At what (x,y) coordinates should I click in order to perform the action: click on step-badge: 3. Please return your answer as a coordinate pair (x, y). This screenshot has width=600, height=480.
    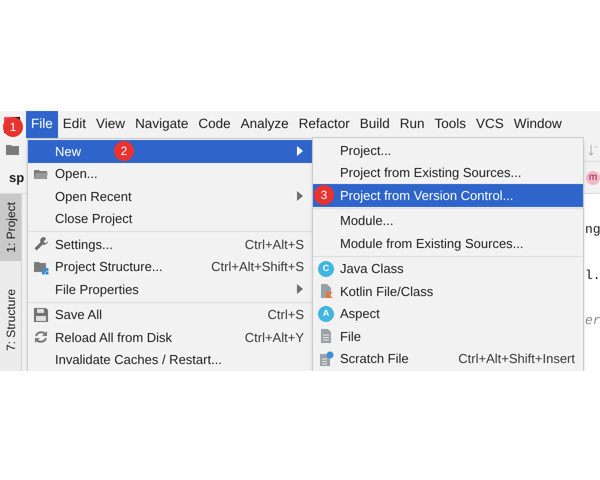
    Looking at the image, I should click on (324, 195).